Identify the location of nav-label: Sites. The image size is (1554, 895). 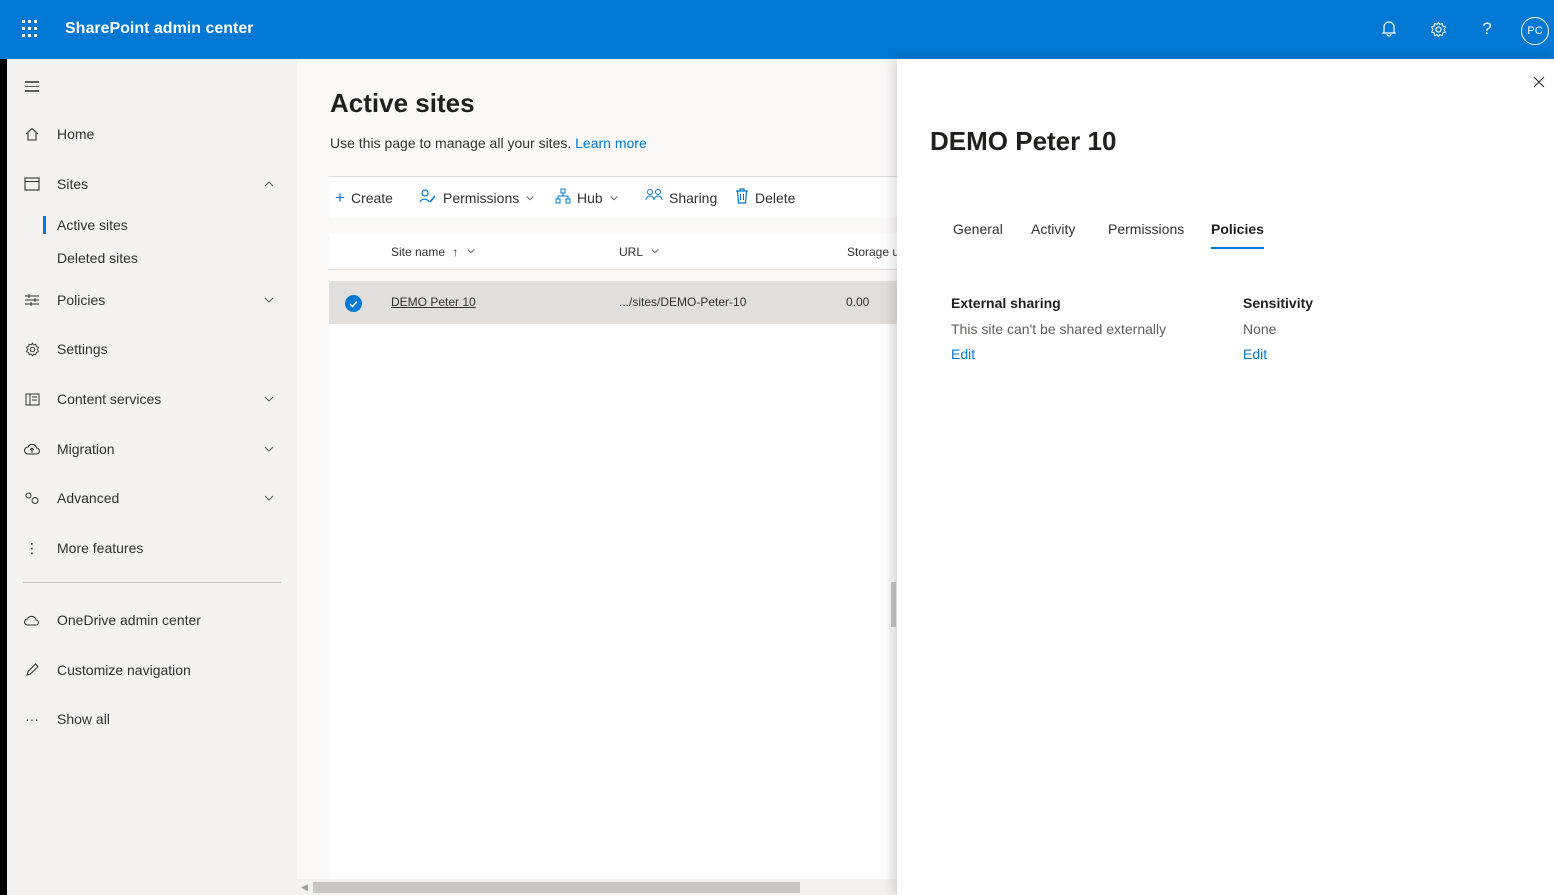
(73, 184).